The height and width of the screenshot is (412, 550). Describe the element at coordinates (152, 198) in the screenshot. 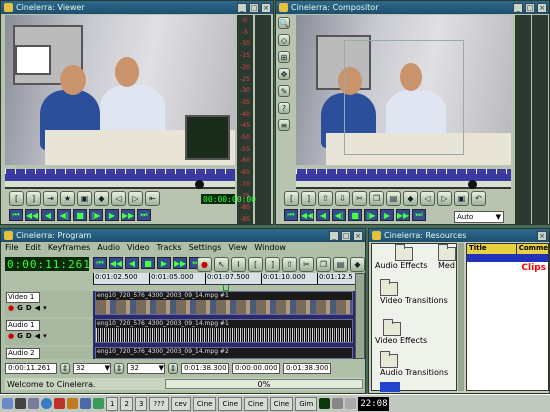

I see `prev-edit-icon: ⇤` at that location.